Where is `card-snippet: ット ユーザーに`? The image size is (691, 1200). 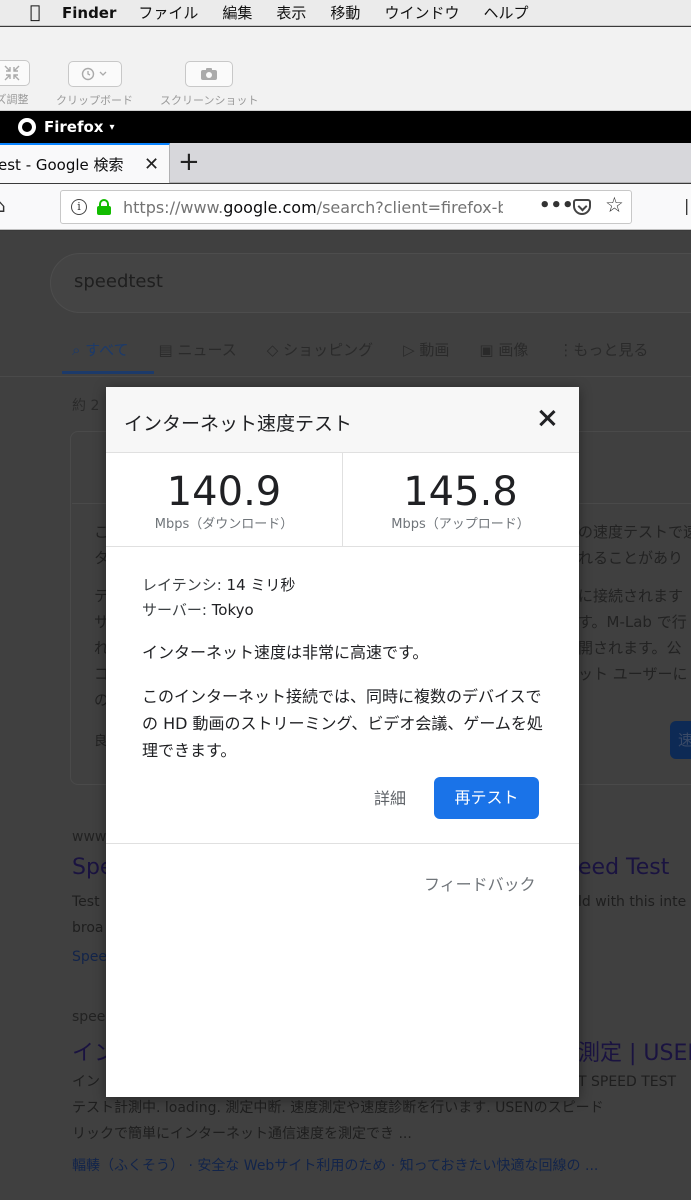
card-snippet: ット ユーザーに is located at coordinates (633, 674).